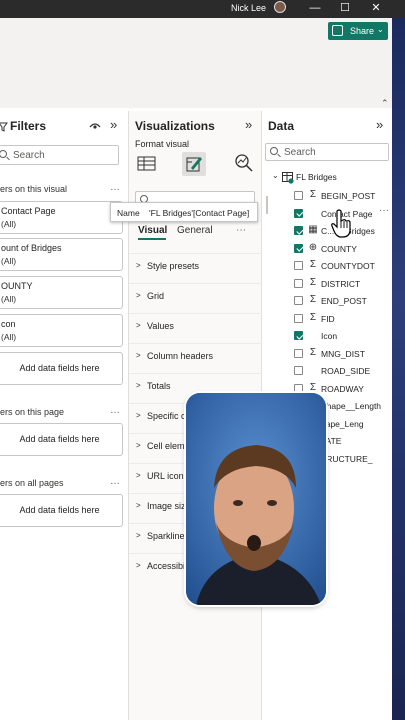 The width and height of the screenshot is (405, 720). Describe the element at coordinates (343, 353) in the screenshot. I see `field-name: MNG_DIST` at that location.